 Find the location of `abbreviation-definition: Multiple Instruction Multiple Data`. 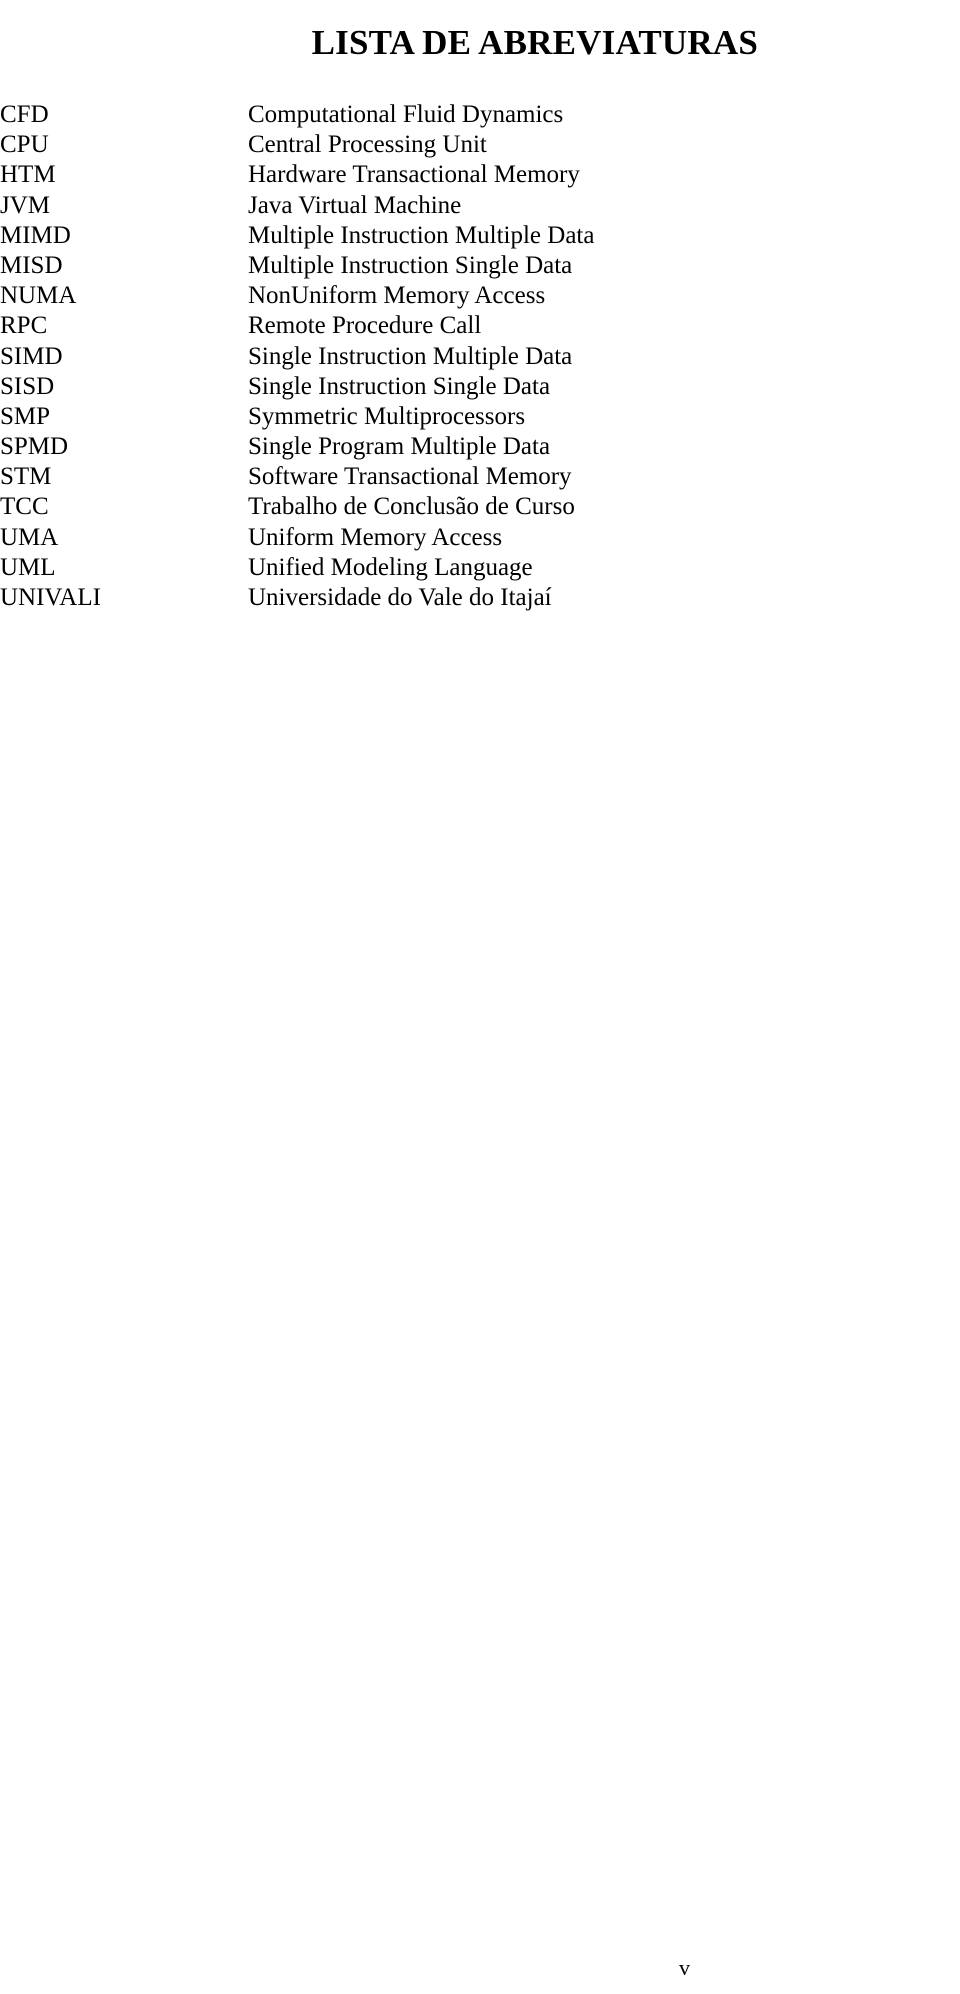

abbreviation-definition: Multiple Instruction Multiple Data is located at coordinates (421, 235).